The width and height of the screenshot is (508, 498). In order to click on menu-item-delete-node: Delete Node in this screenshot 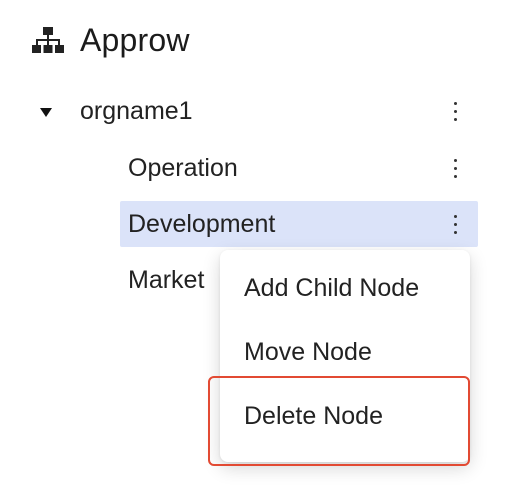, I will do `click(313, 416)`.